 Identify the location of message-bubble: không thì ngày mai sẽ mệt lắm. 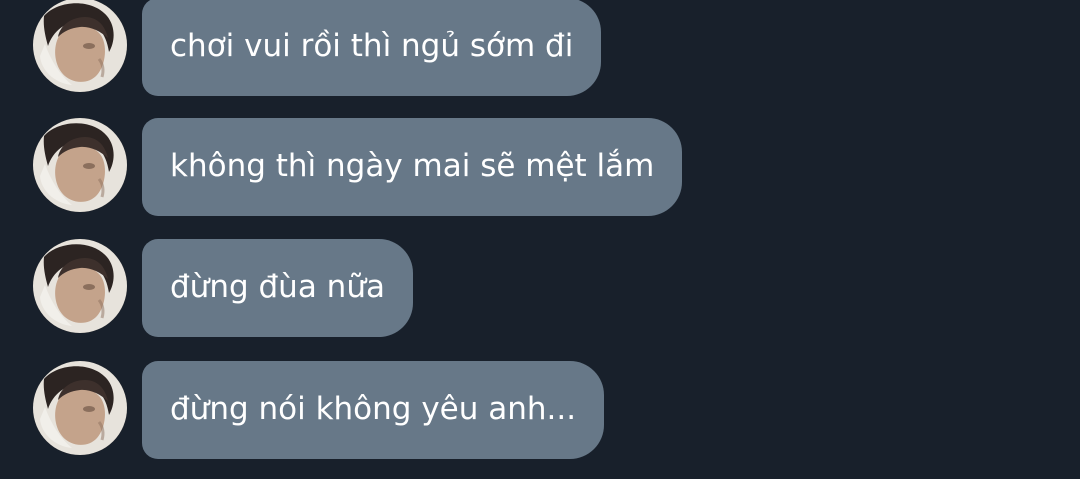
(412, 167).